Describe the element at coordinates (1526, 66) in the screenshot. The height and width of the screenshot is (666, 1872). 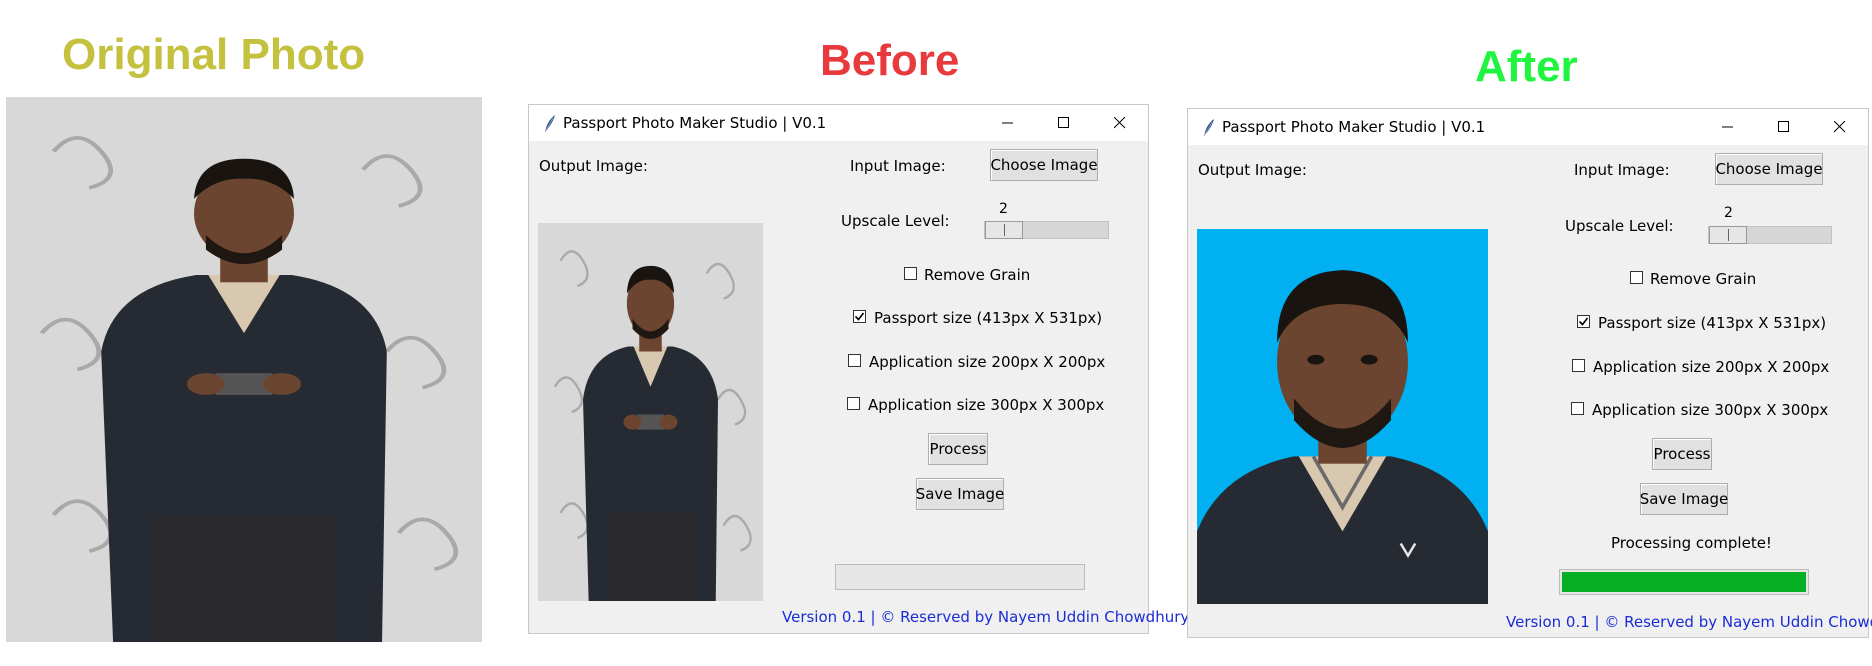
I see `after-heading: After` at that location.